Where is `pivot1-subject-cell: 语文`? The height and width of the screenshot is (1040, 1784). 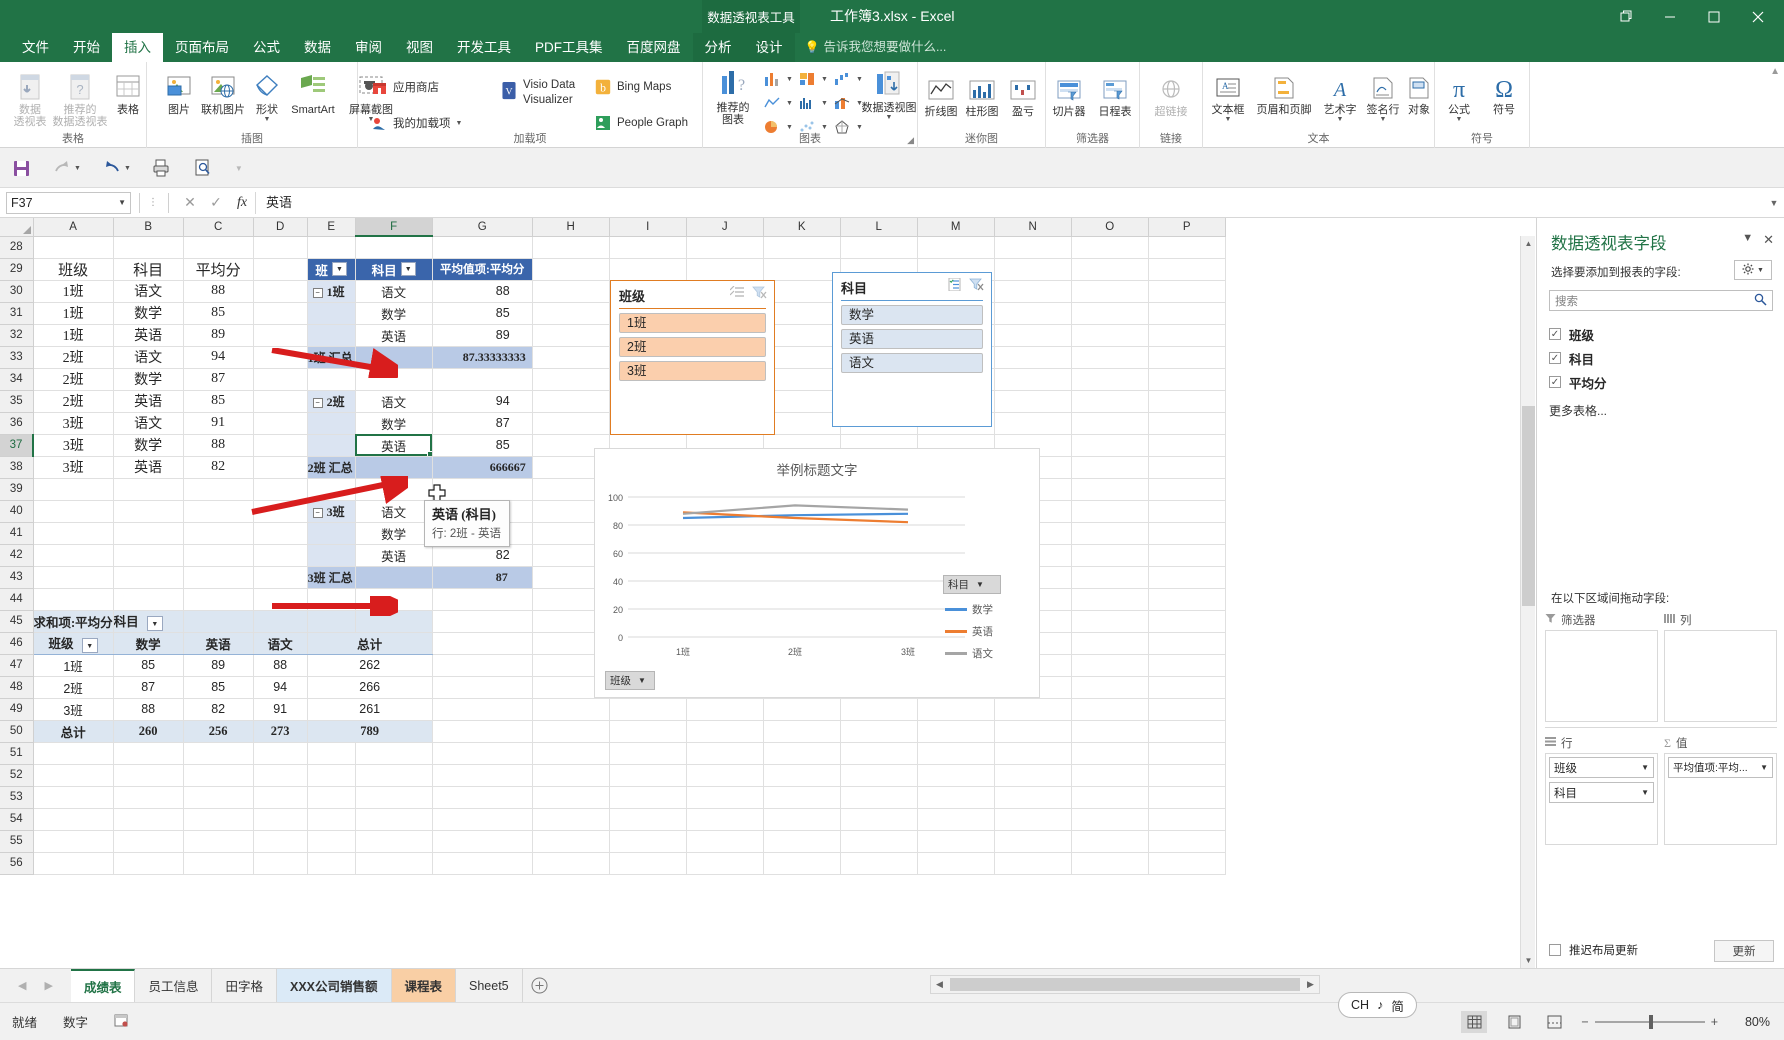
pivot1-subject-cell: 语文 is located at coordinates (394, 291).